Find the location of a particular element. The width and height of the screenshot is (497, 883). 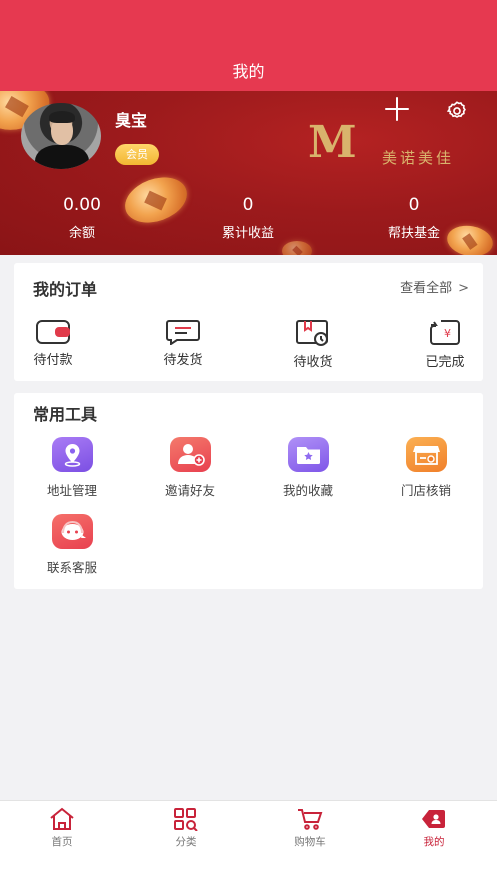

stat-balance: 0.00 余额 is located at coordinates (82, 218).